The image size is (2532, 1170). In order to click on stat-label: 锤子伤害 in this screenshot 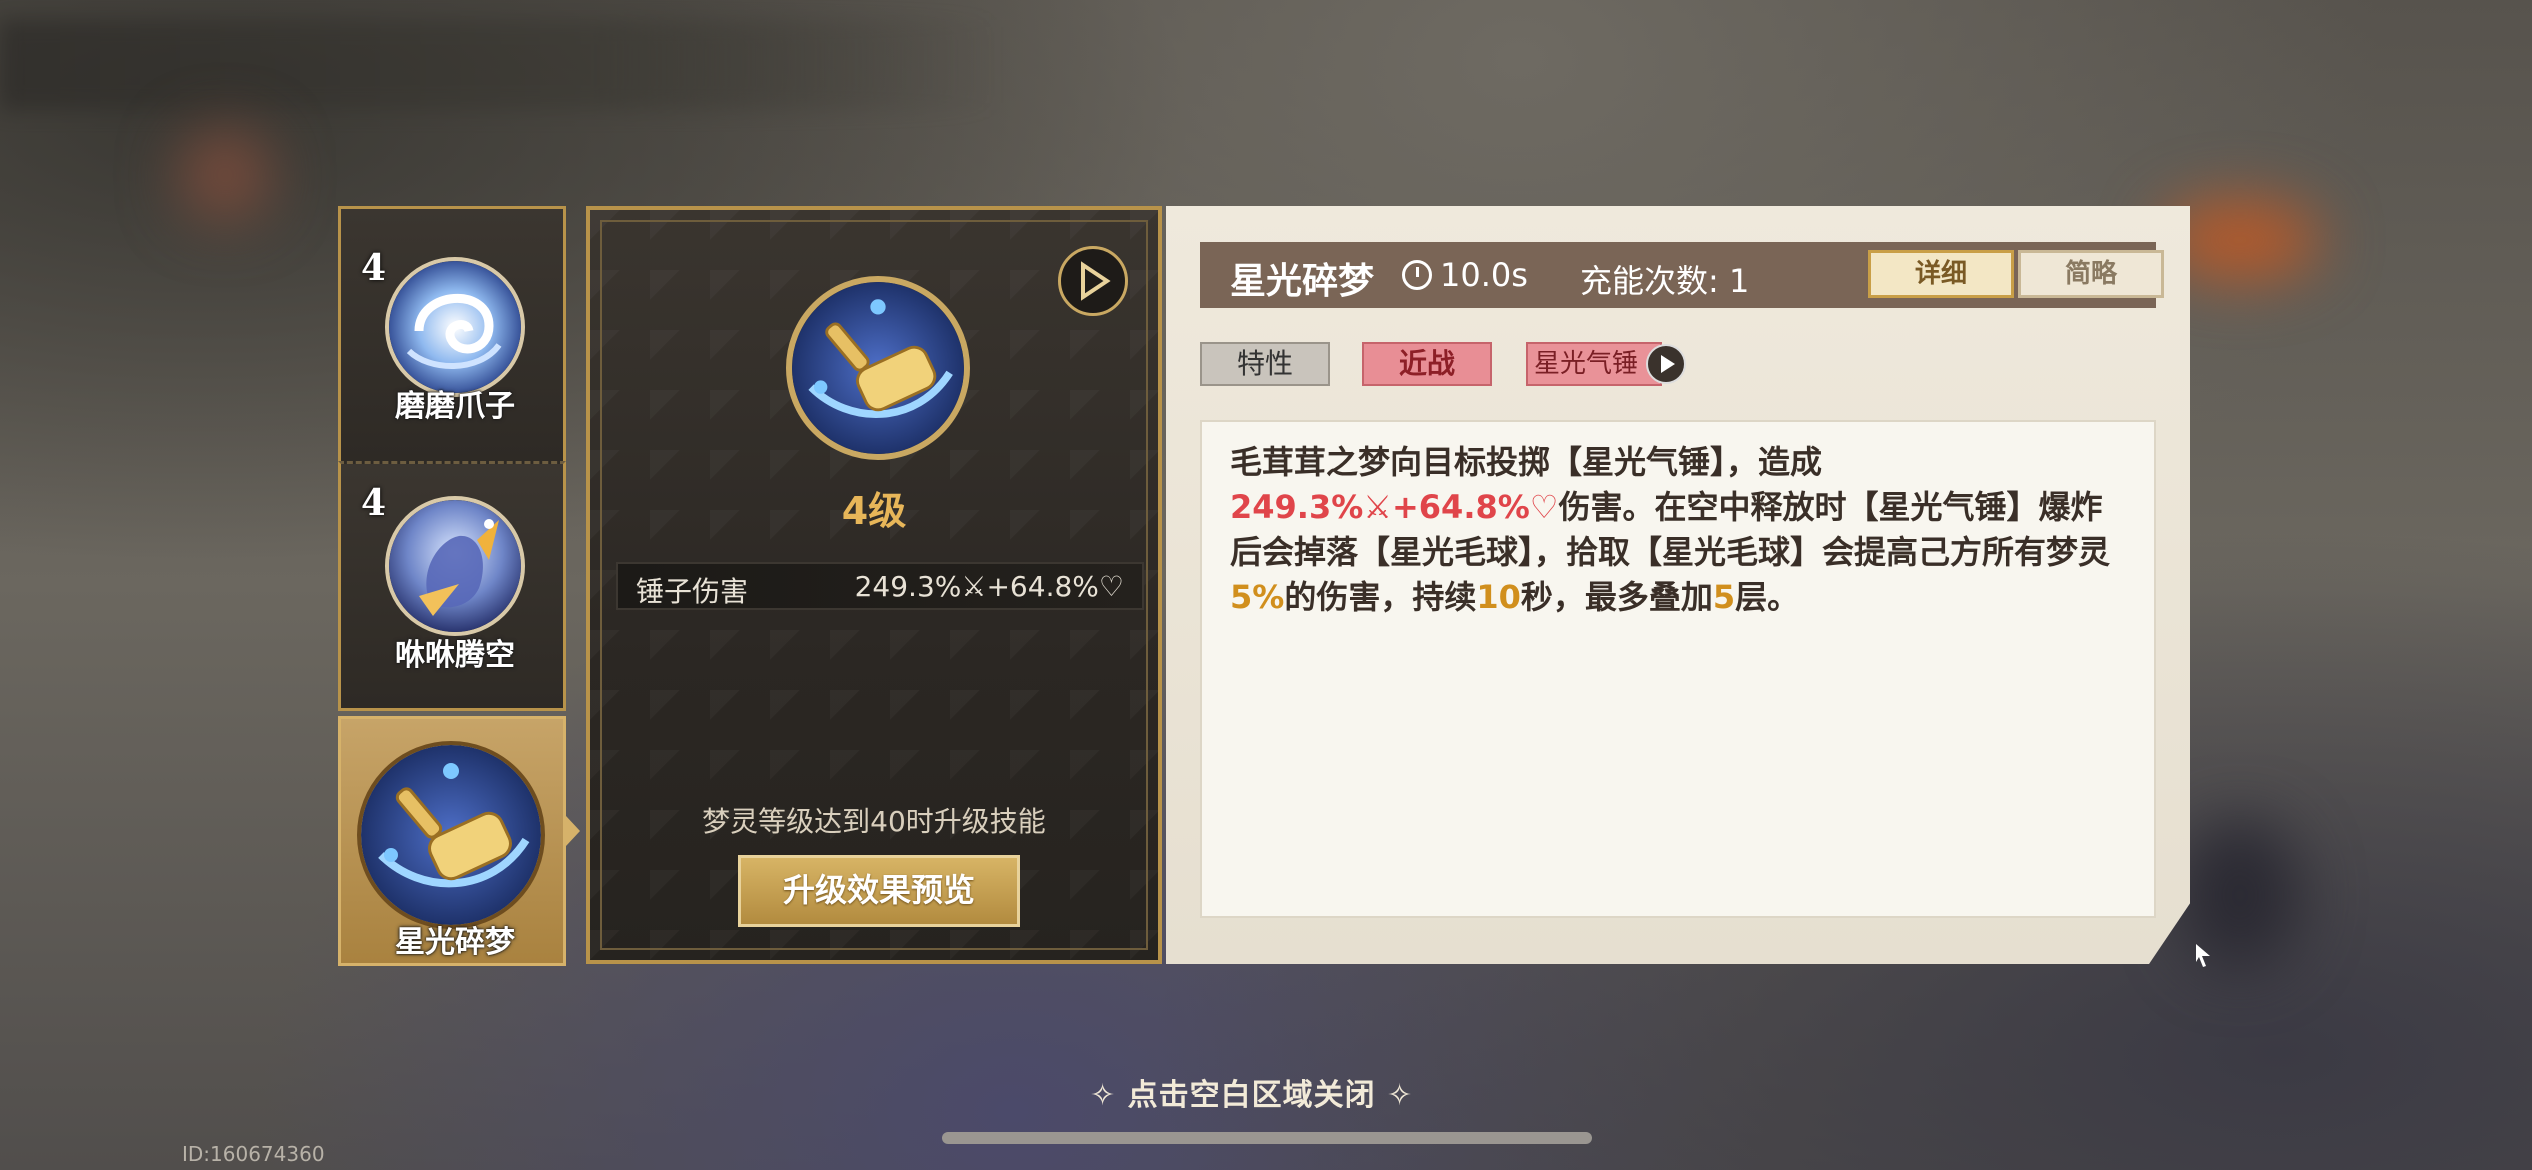, I will do `click(692, 591)`.